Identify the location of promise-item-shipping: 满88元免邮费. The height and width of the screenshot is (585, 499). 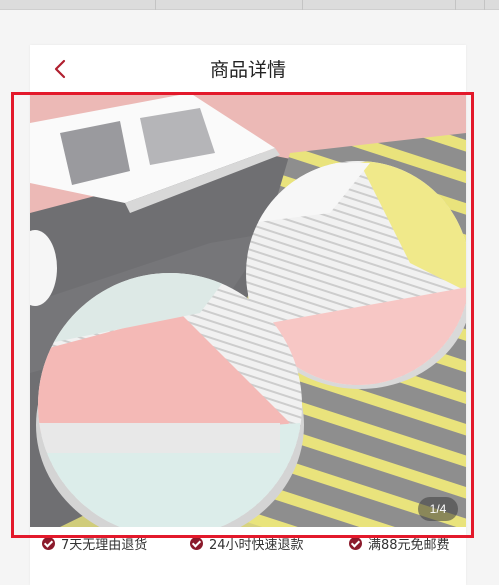
(399, 543).